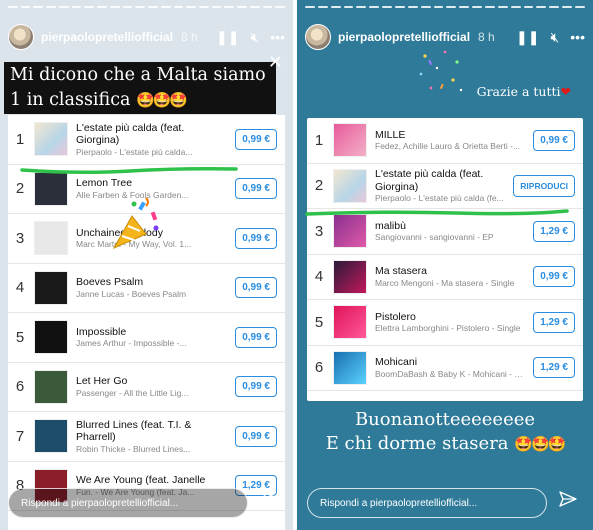  What do you see at coordinates (437, 212) in the screenshot?
I see `highlight-underline` at bounding box center [437, 212].